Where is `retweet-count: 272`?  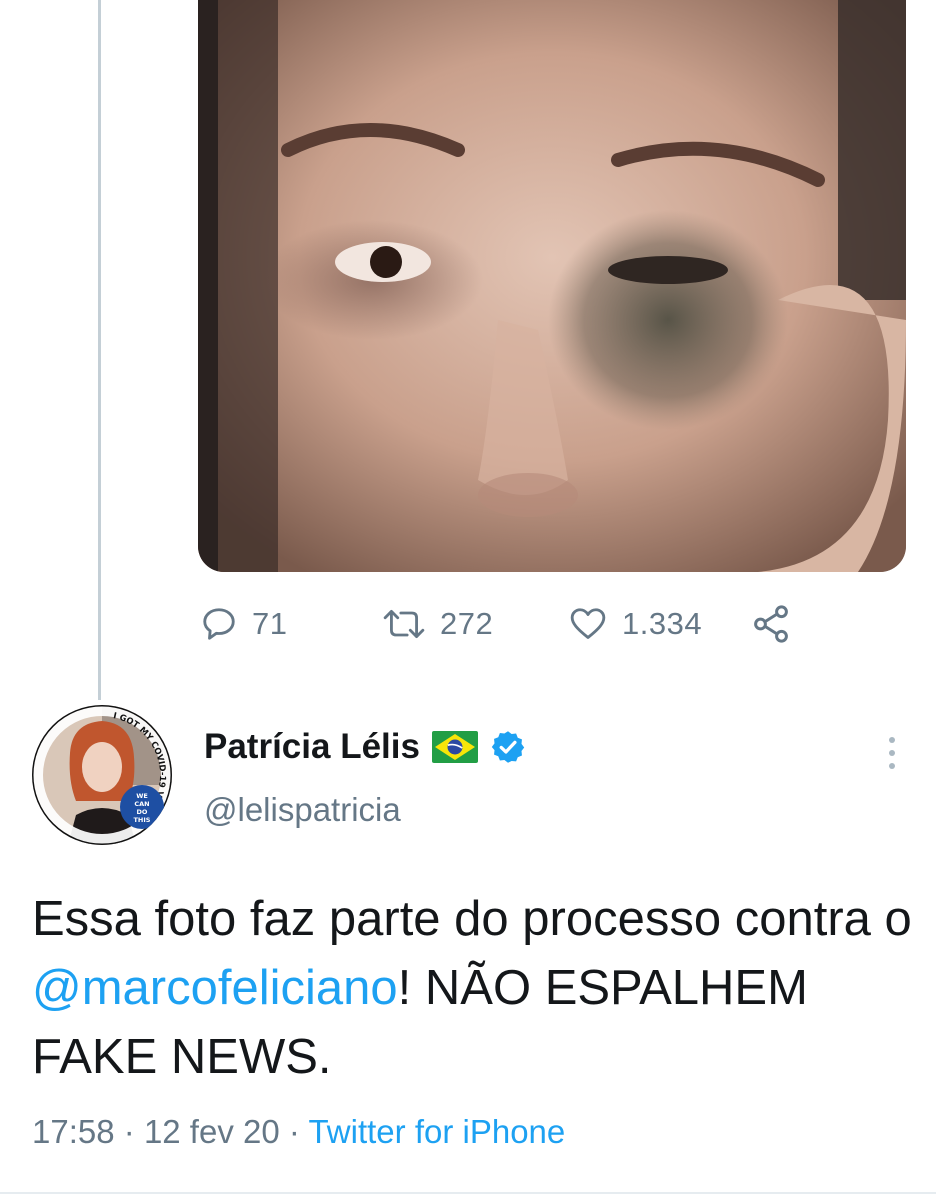
retweet-count: 272 is located at coordinates (467, 623).